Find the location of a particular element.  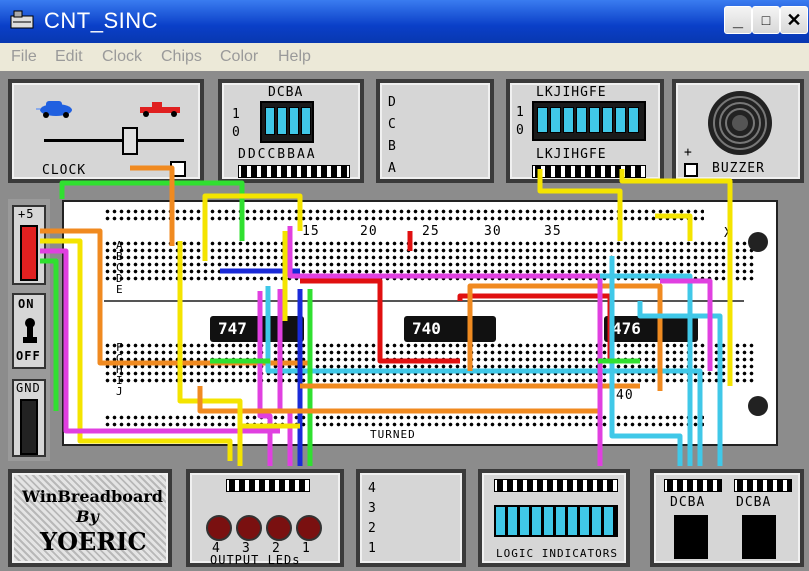

menu-bar: File Edit Clock Chips Color Help is located at coordinates (404, 57).